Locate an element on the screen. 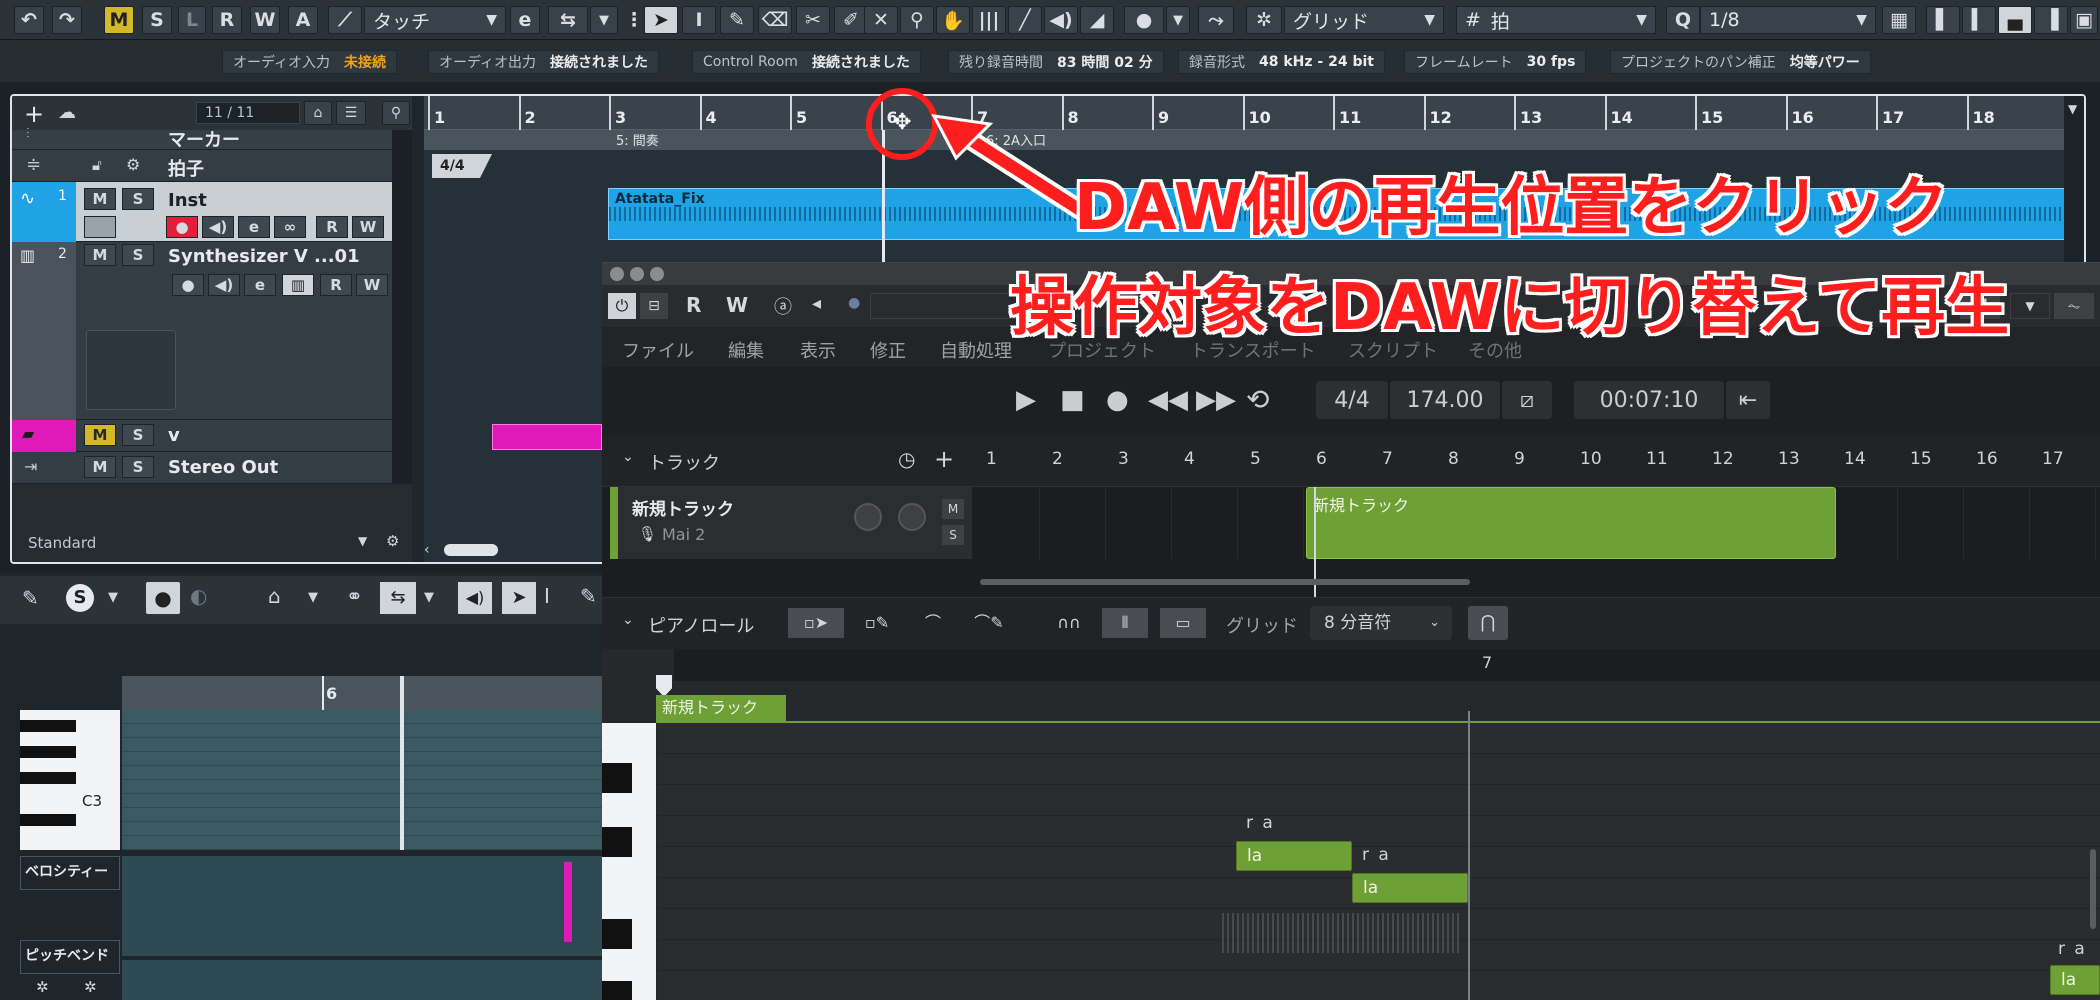 The width and height of the screenshot is (2100, 1000). layout-inspector-icon: ▍ is located at coordinates (1979, 20).